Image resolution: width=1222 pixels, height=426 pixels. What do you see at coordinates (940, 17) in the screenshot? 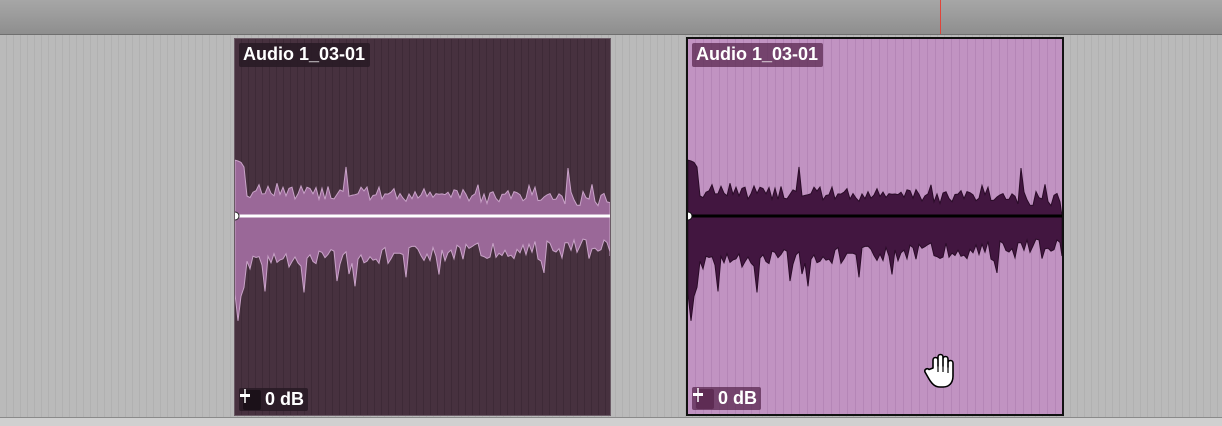
I see `playhead` at bounding box center [940, 17].